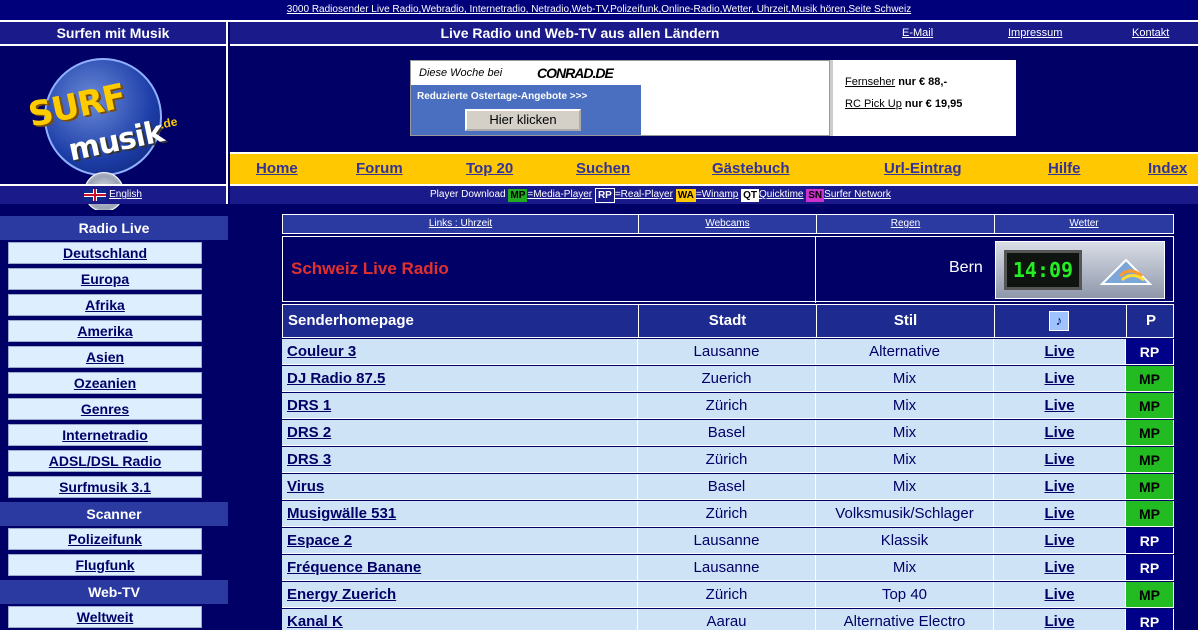  I want to click on table-row: Virus Basel Mix Live MP, so click(728, 487).